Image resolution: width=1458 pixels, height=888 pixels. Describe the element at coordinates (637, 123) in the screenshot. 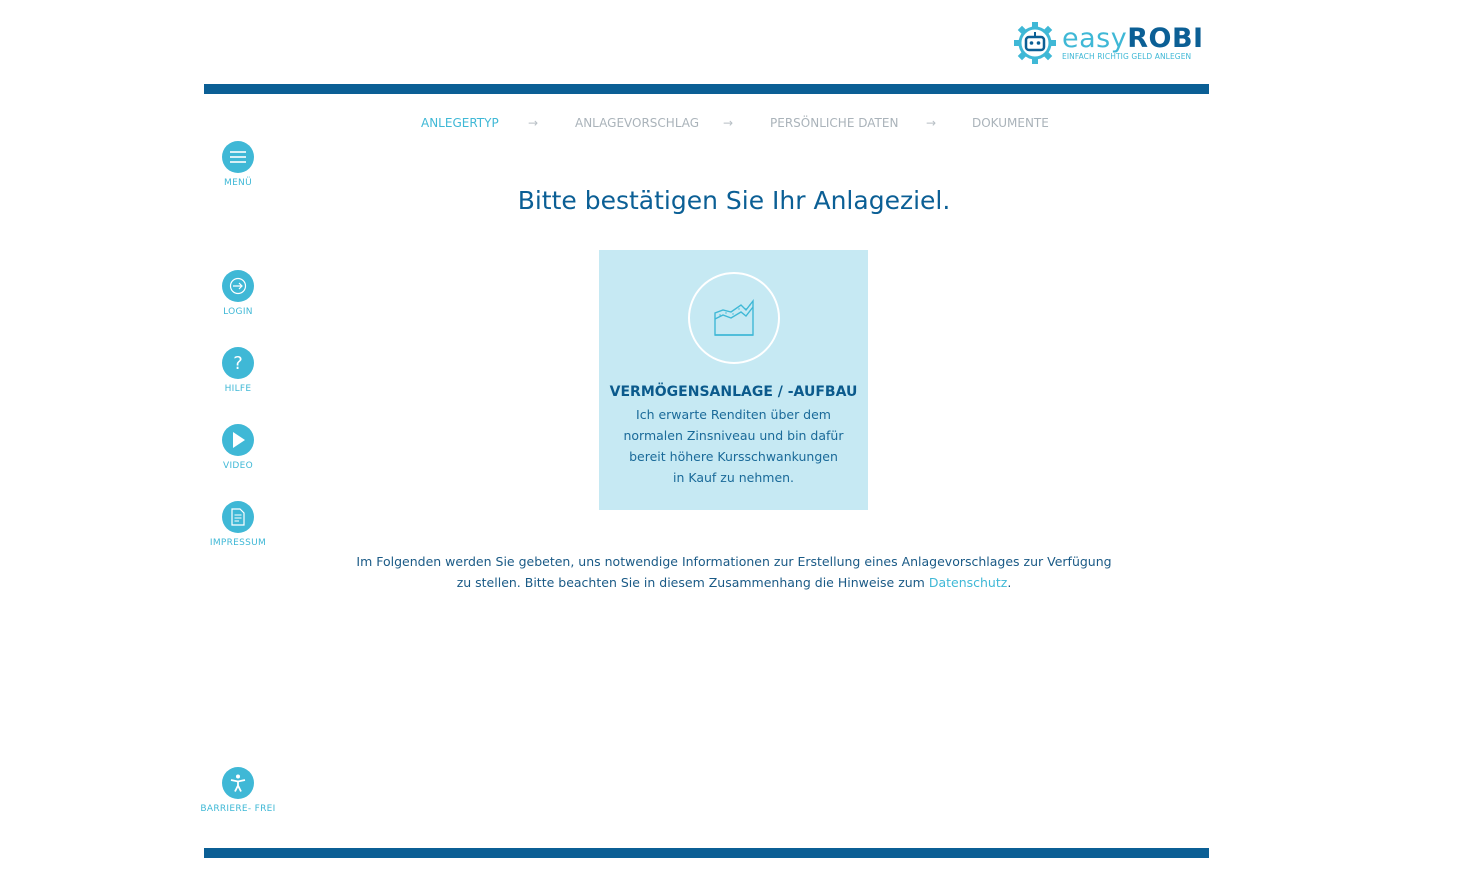

I see `step-anlagevorschlag: ANLAGEVORSCHLAG` at that location.